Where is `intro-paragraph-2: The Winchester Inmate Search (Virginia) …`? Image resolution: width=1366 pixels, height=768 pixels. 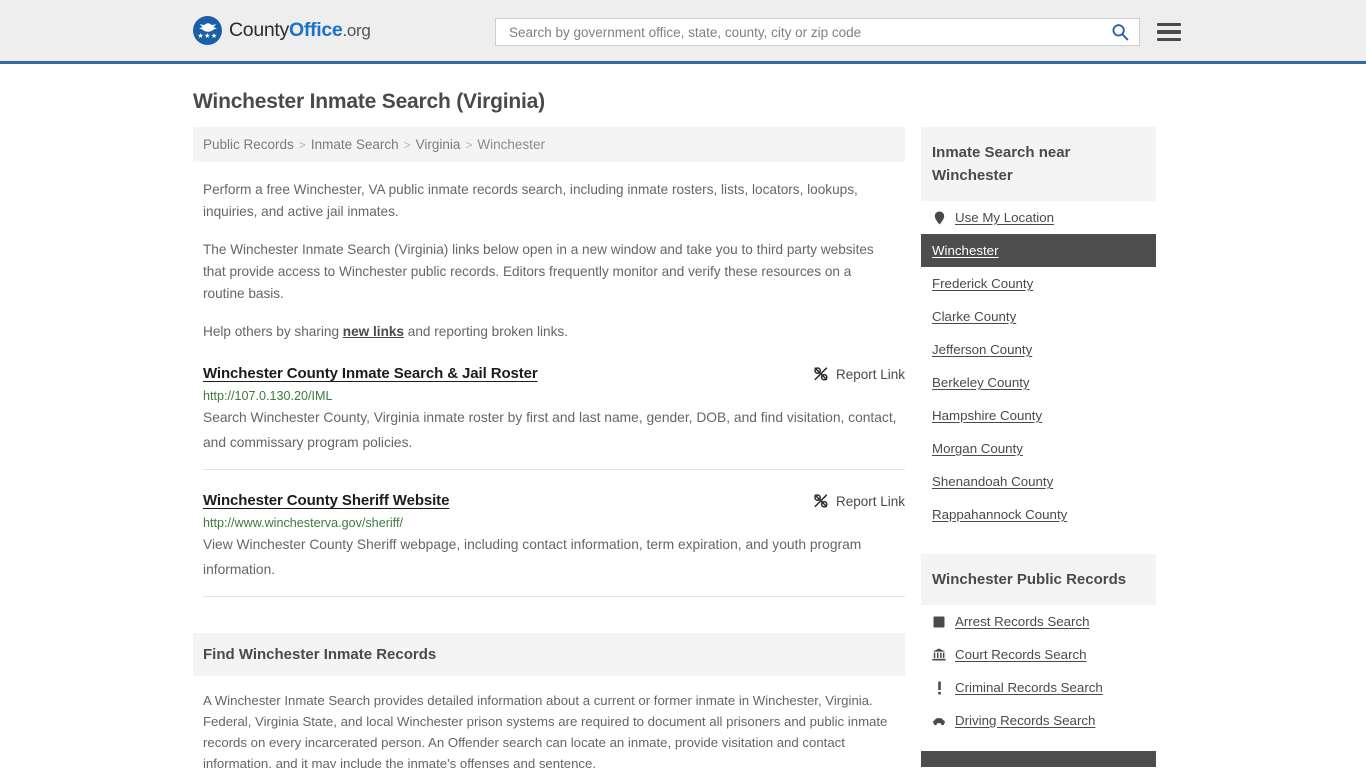
intro-paragraph-2: The Winchester Inmate Search (Virginia) … is located at coordinates (538, 271).